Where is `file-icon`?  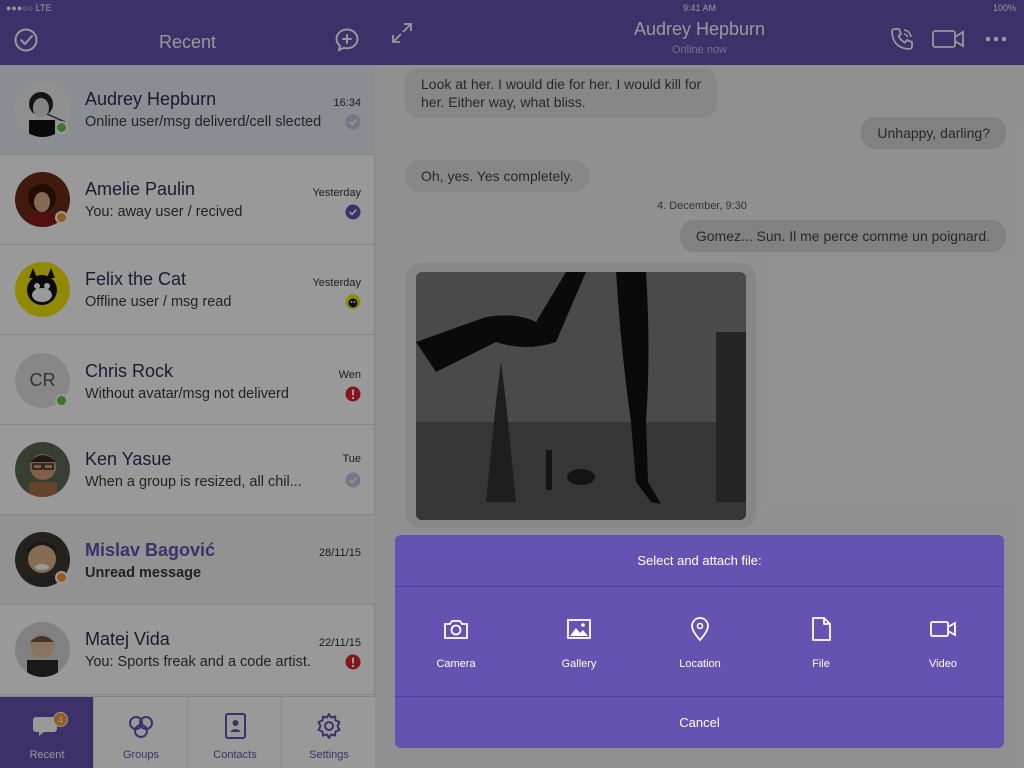
file-icon is located at coordinates (821, 629).